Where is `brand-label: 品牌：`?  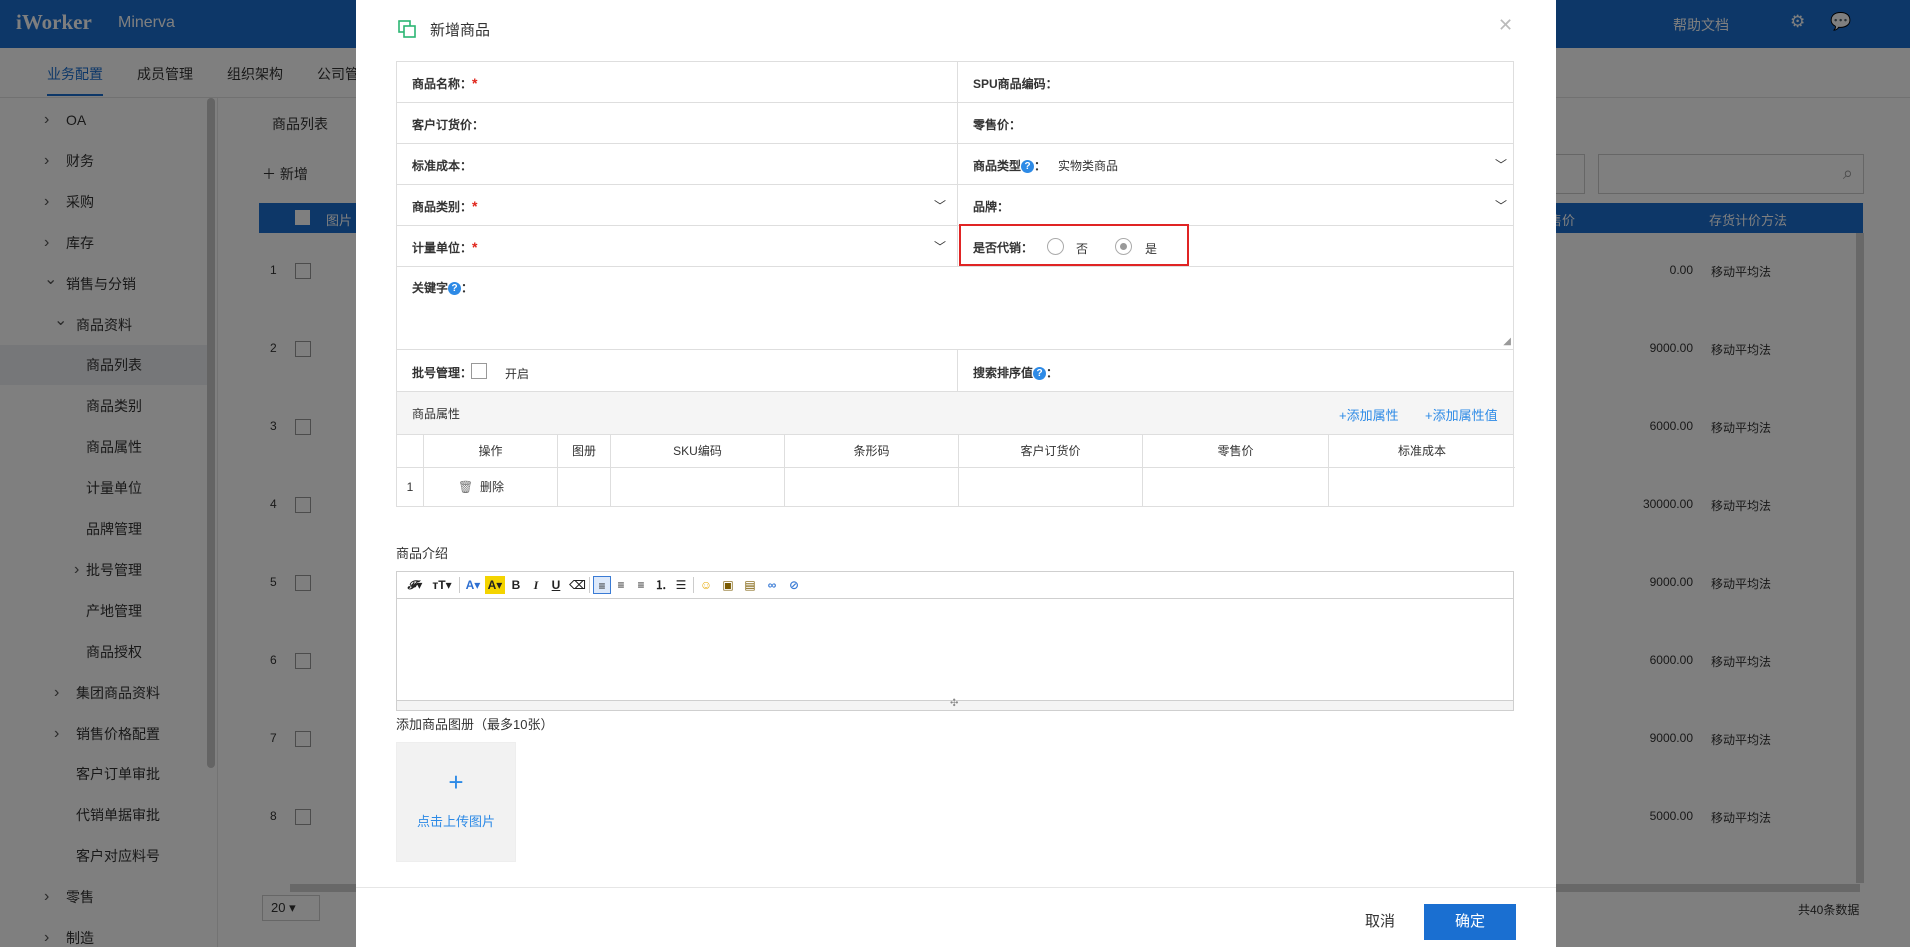
brand-label: 品牌： is located at coordinates (991, 207).